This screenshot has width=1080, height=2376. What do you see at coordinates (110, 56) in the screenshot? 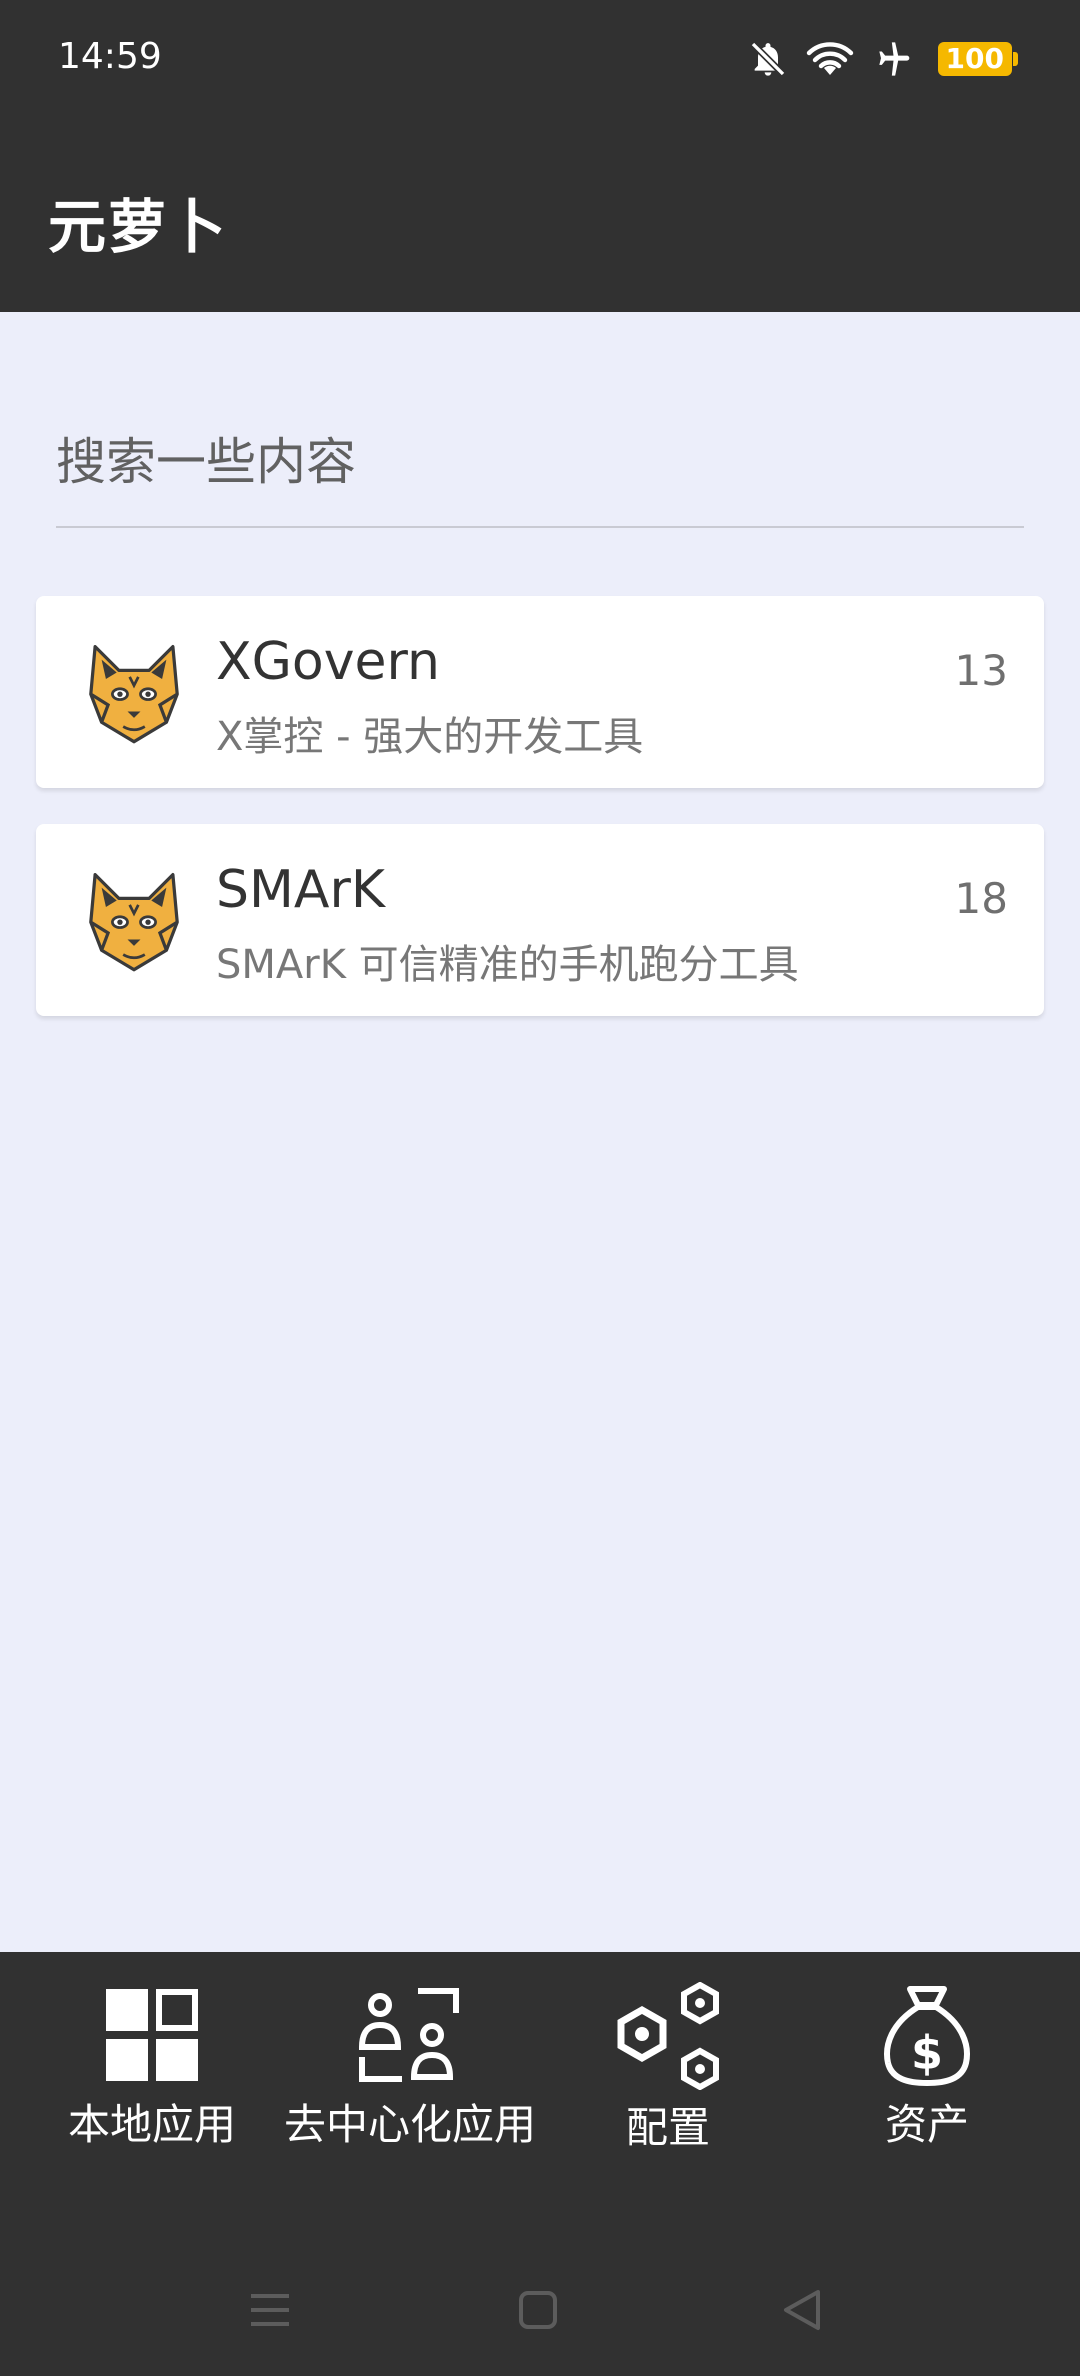
I see `status-time: 14:59` at bounding box center [110, 56].